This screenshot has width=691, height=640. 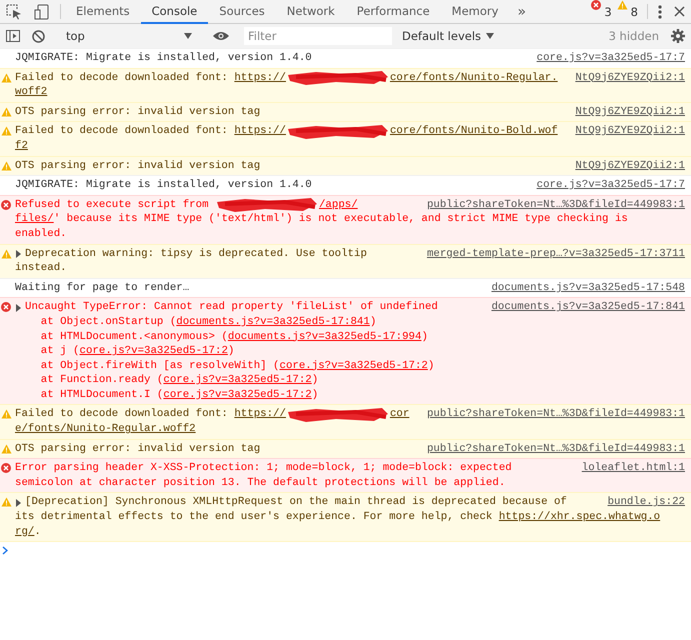 What do you see at coordinates (588, 288) in the screenshot?
I see `source-link: documents.js?v=3a325ed5-17:548` at bounding box center [588, 288].